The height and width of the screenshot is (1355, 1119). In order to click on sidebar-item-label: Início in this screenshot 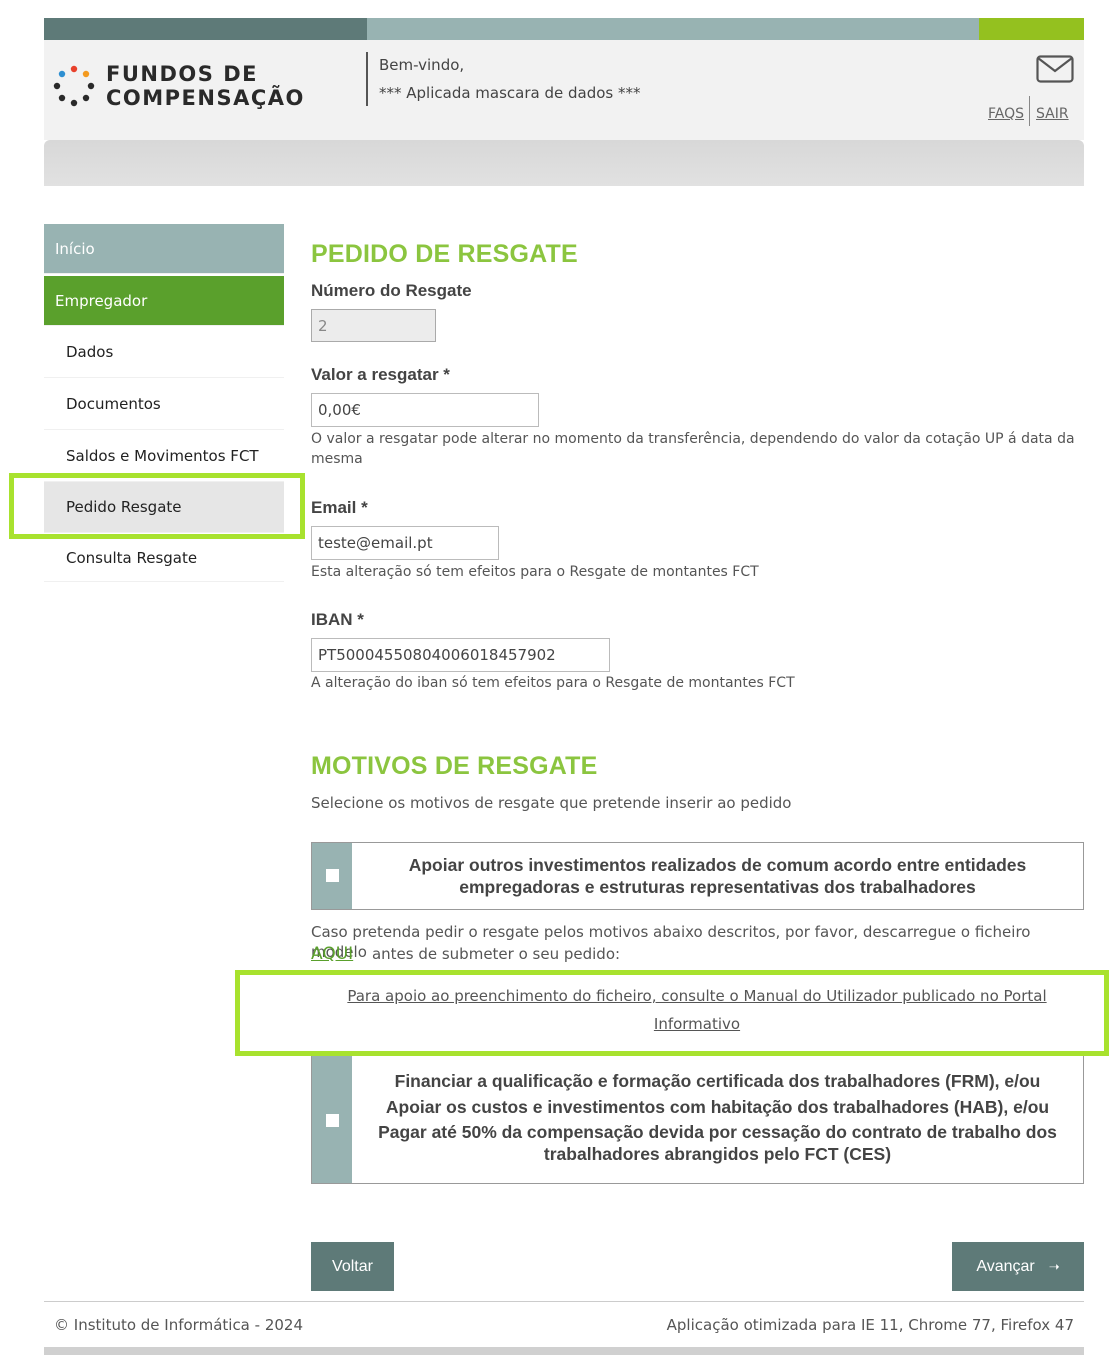, I will do `click(75, 248)`.